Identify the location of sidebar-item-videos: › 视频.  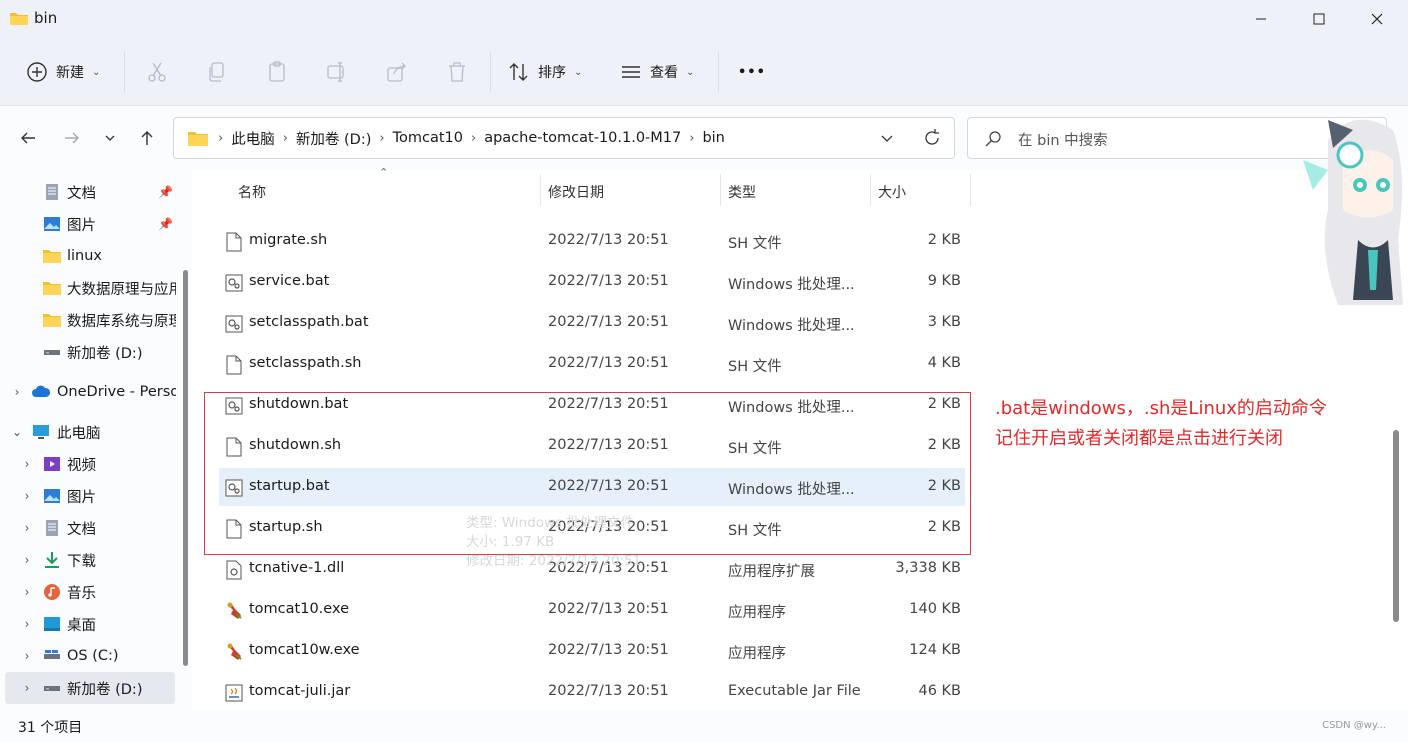
(88, 464).